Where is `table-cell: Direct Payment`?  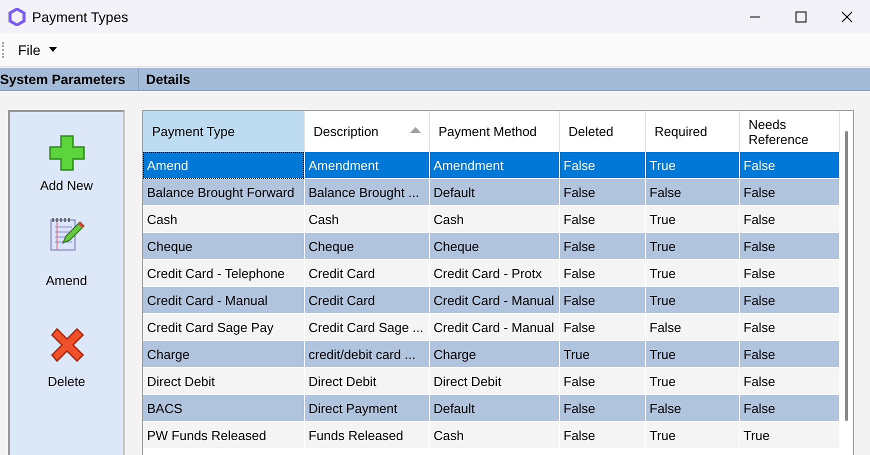
table-cell: Direct Payment is located at coordinates (366, 408).